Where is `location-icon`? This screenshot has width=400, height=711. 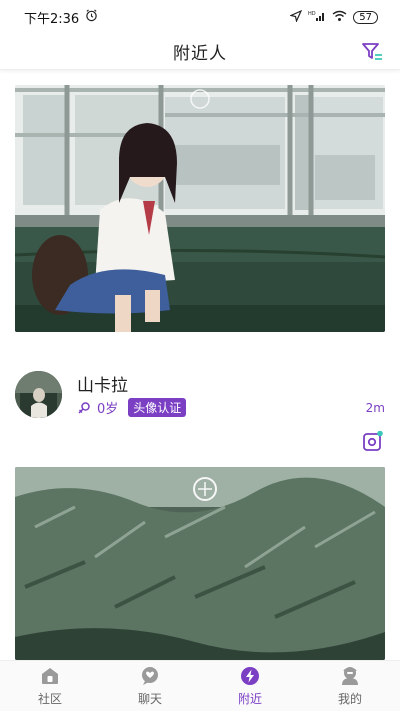 location-icon is located at coordinates (296, 17).